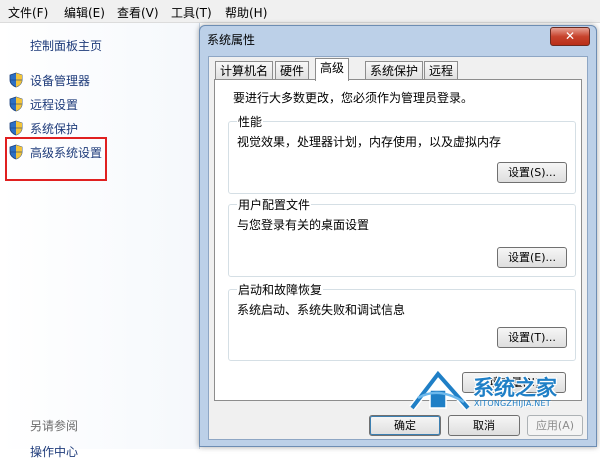  What do you see at coordinates (56, 159) in the screenshot?
I see `highlight-advanced-settings` at bounding box center [56, 159].